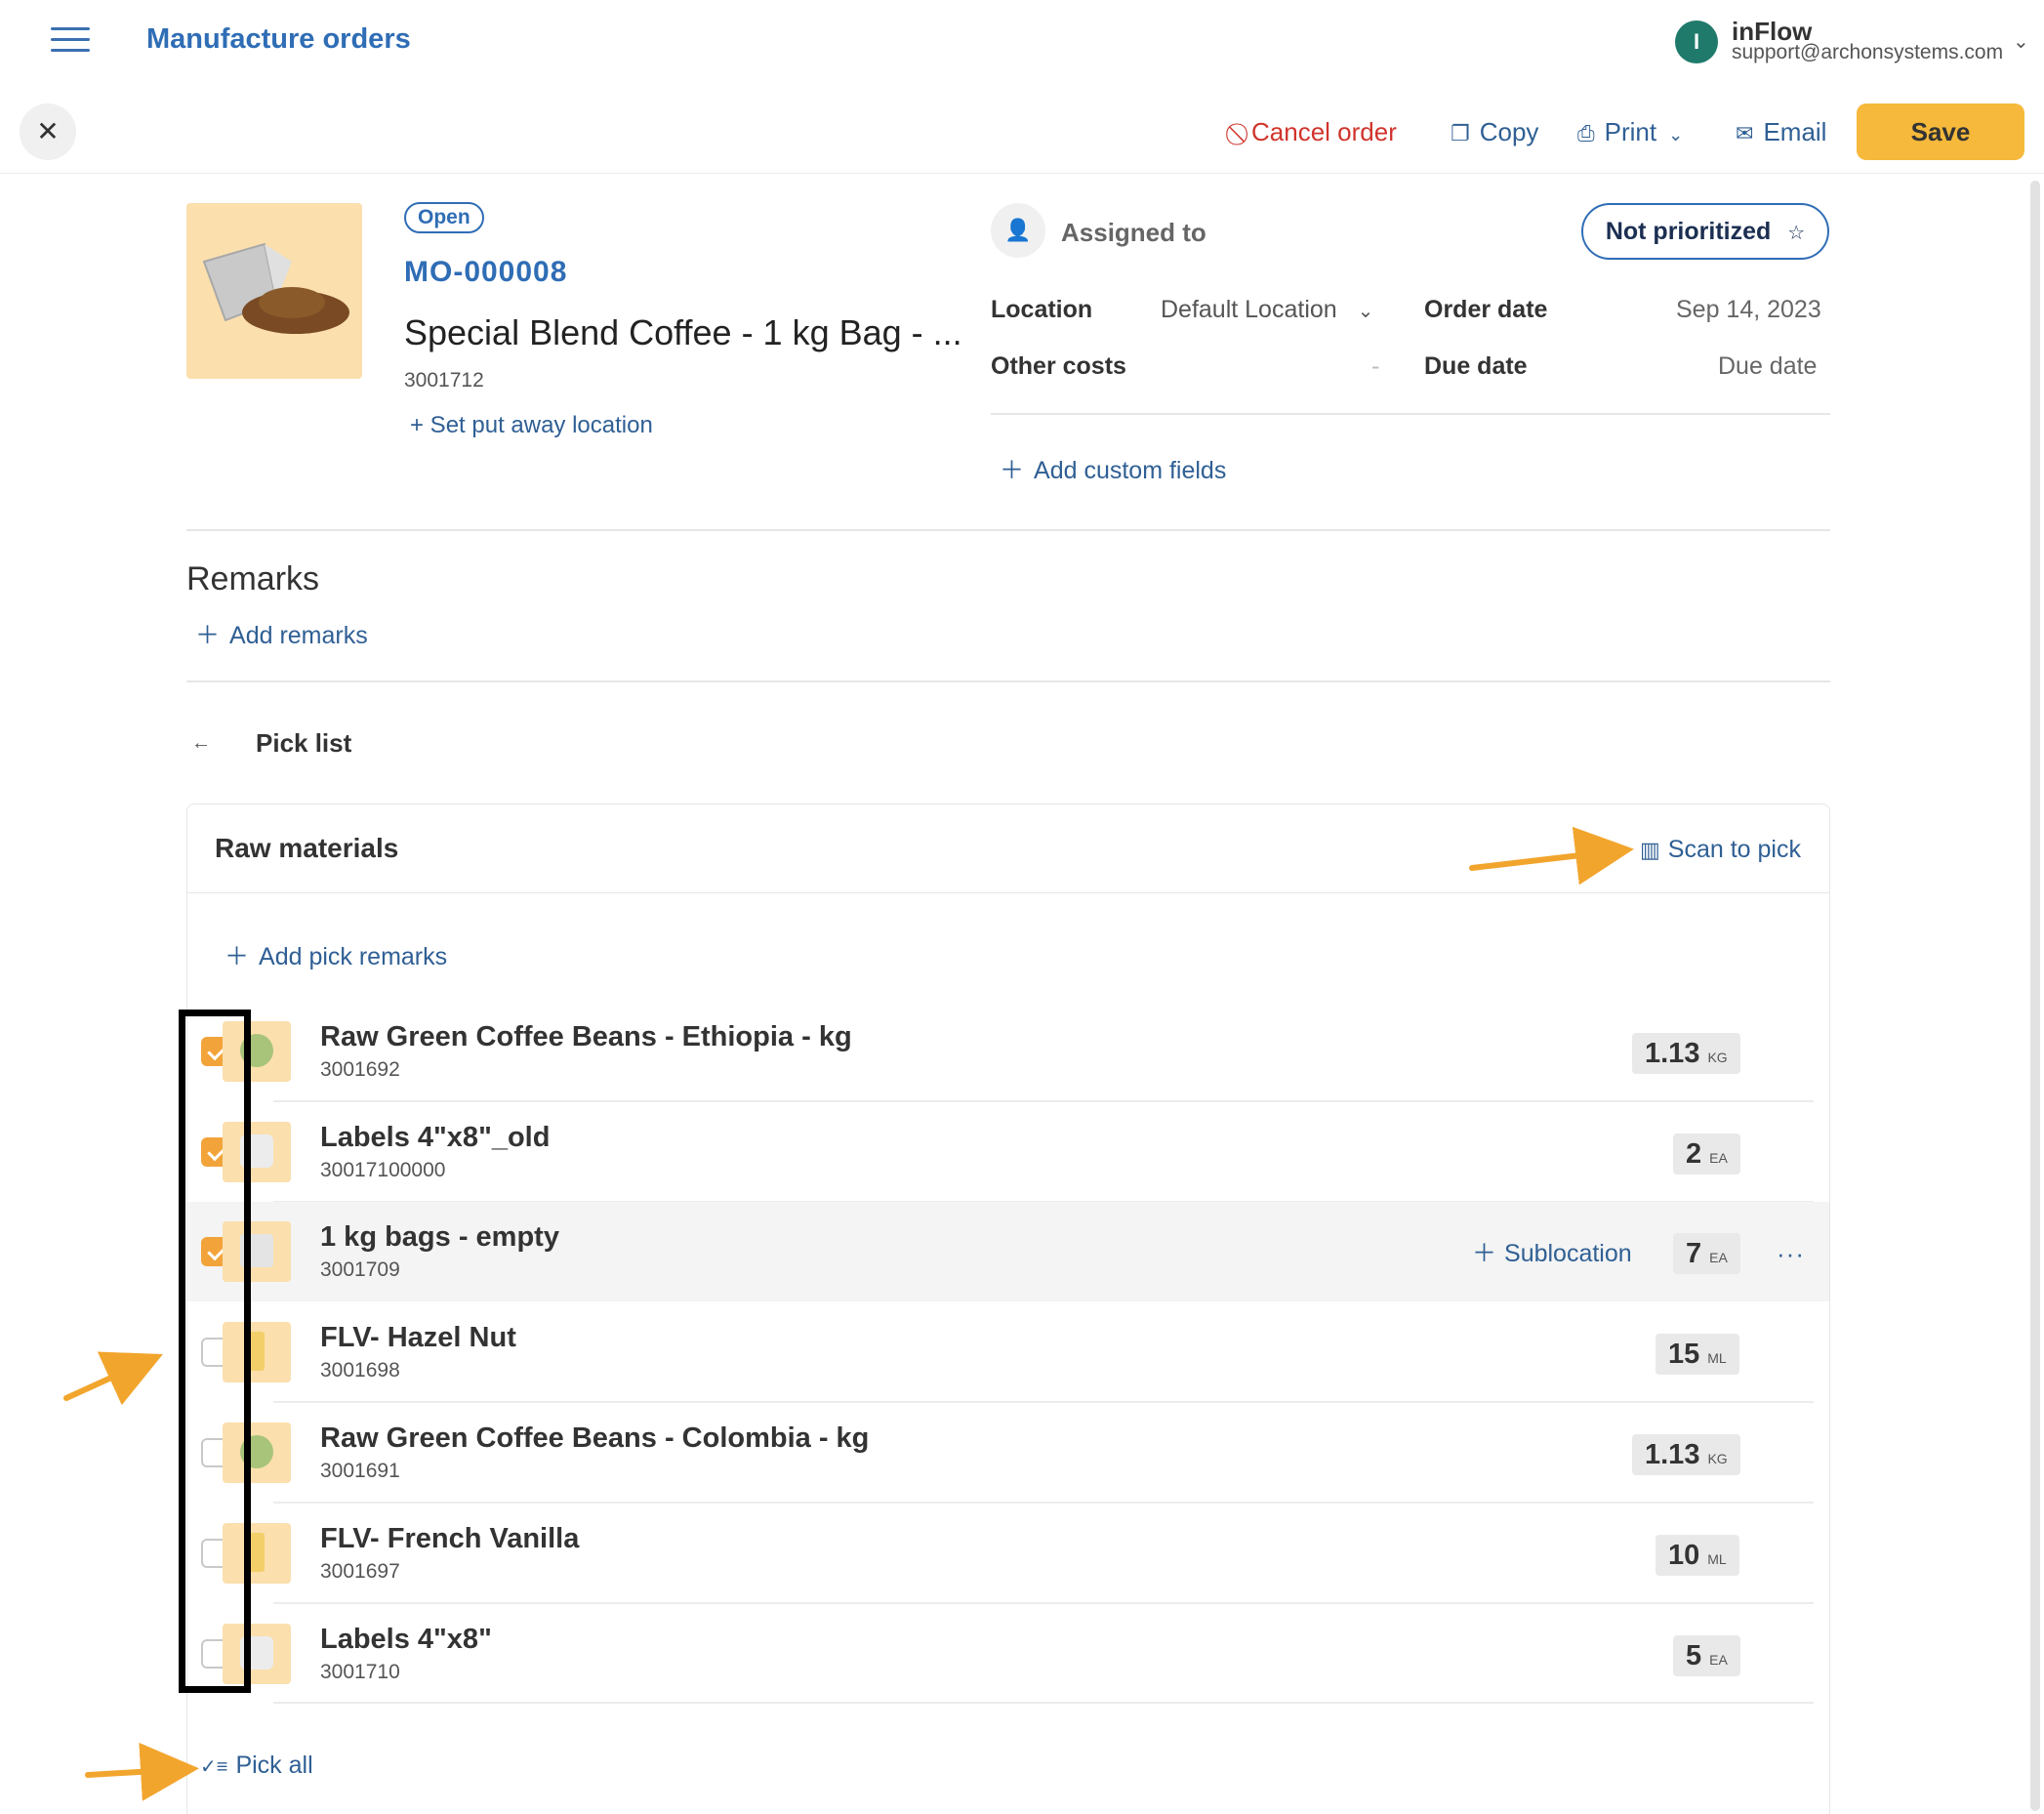  I want to click on list-item: FLV- Hazel Nut 3001698 15 ML, so click(1001, 1352).